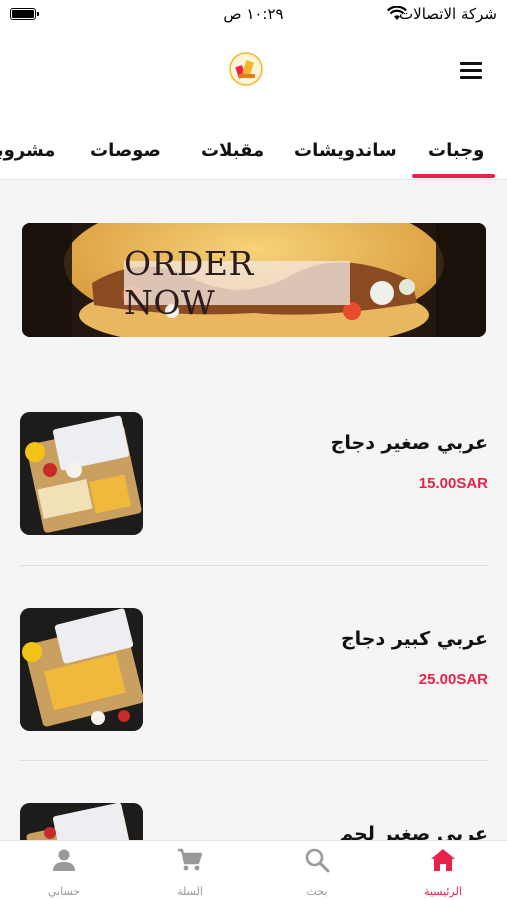 The height and width of the screenshot is (900, 507). I want to click on product-price: 15.00SAR, so click(453, 483).